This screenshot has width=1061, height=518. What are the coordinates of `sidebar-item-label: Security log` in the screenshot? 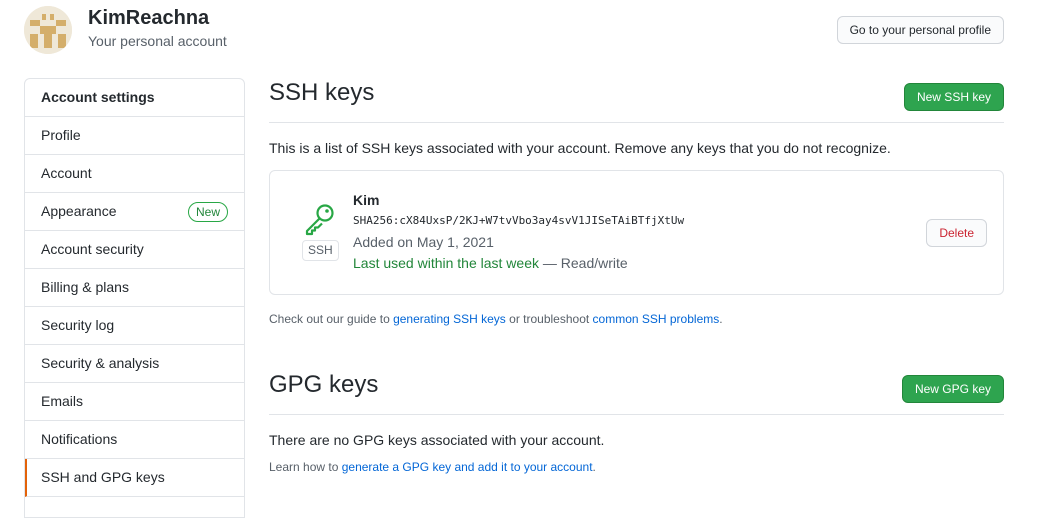 It's located at (78, 325).